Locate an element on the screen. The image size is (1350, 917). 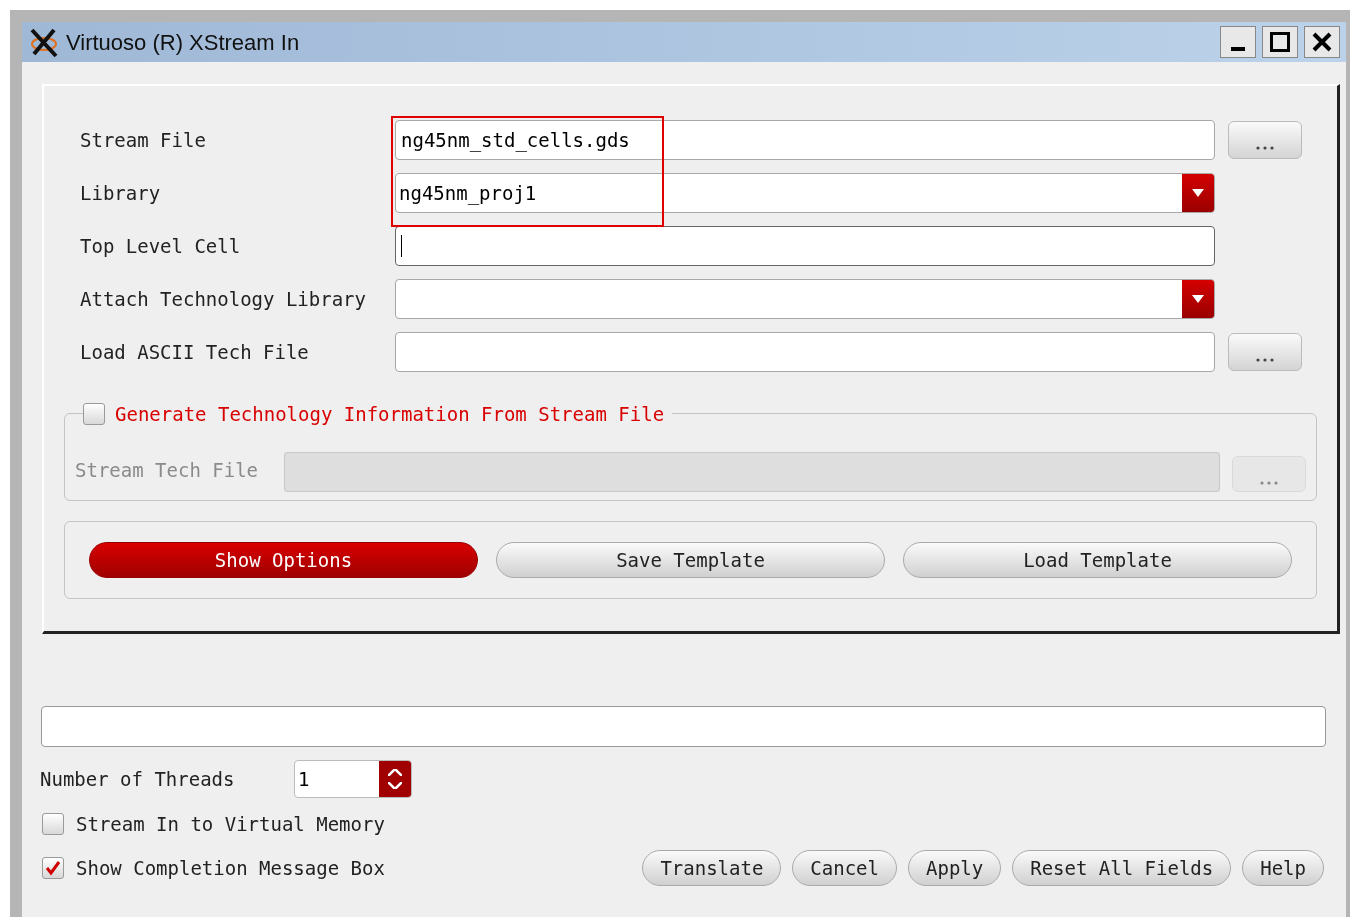
field-label: Load ASCII Tech File is located at coordinates (194, 352).